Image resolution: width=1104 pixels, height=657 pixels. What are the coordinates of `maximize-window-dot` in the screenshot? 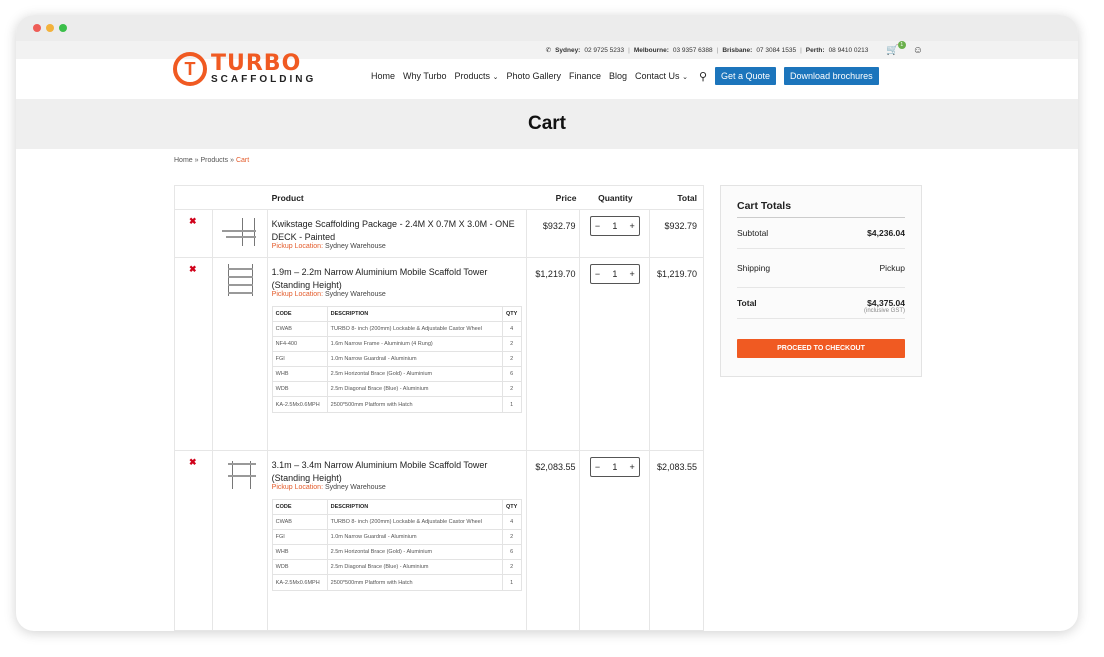 It's located at (63, 28).